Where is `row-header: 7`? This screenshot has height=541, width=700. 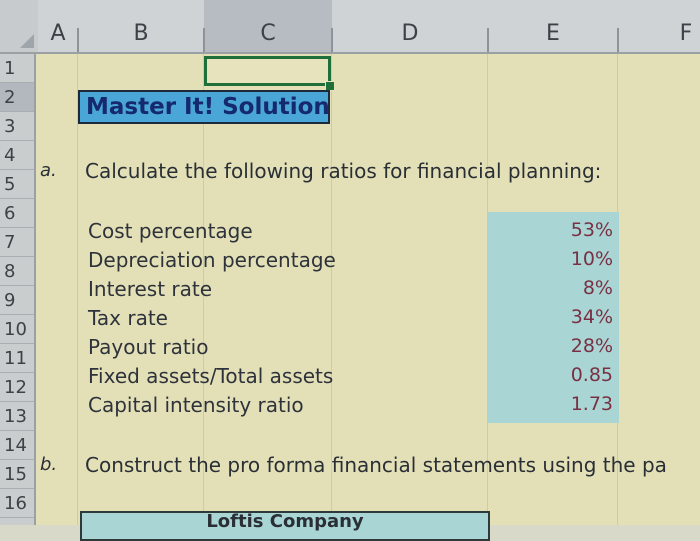
row-header: 7 is located at coordinates (17, 242).